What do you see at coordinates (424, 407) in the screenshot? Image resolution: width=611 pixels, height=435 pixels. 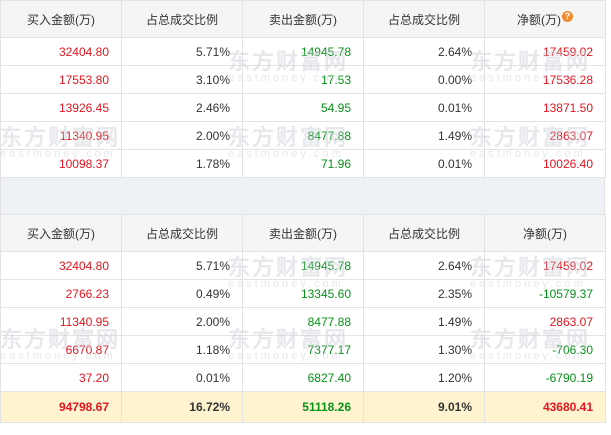 I see `total-sell-ratio: 9.01%` at bounding box center [424, 407].